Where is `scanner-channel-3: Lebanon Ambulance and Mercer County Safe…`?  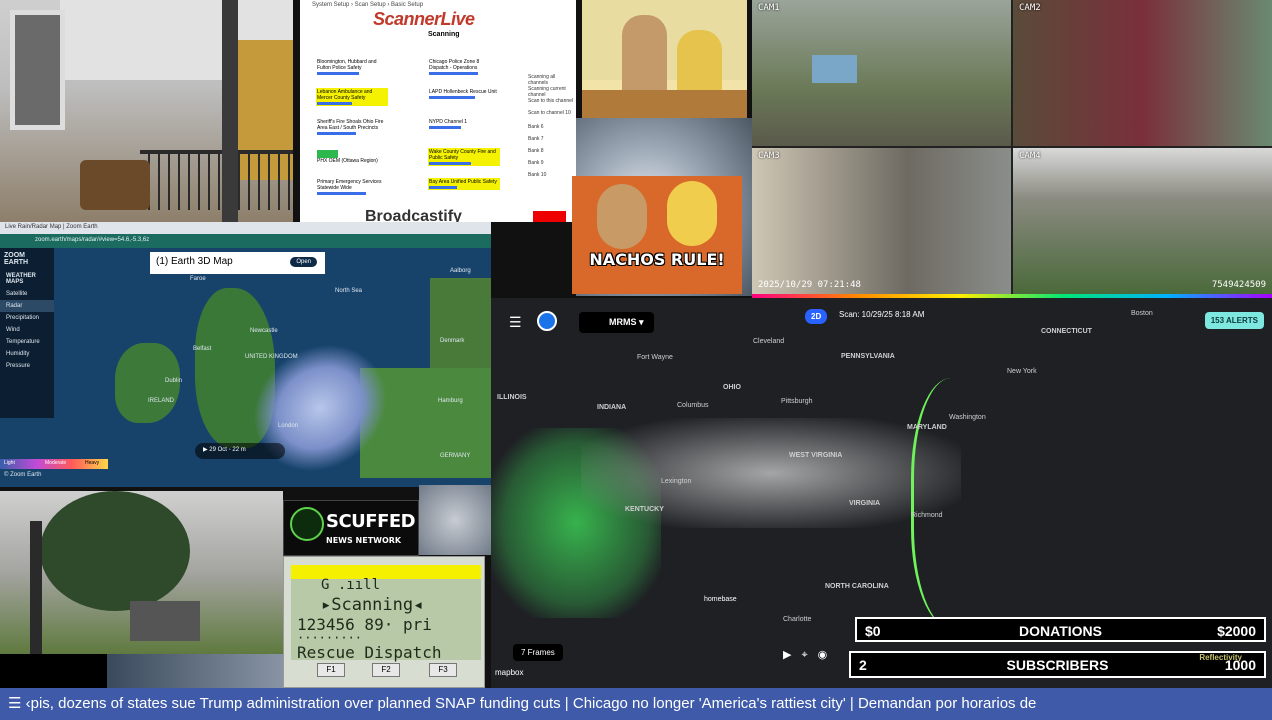
scanner-channel-3: Lebanon Ambulance and Mercer County Safe… is located at coordinates (352, 97).